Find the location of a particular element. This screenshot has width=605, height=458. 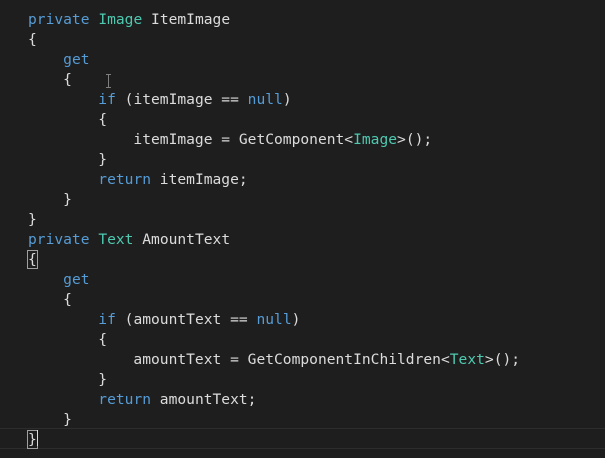

code-line: itemImage = GetComponent<Image>(); is located at coordinates (274, 140).